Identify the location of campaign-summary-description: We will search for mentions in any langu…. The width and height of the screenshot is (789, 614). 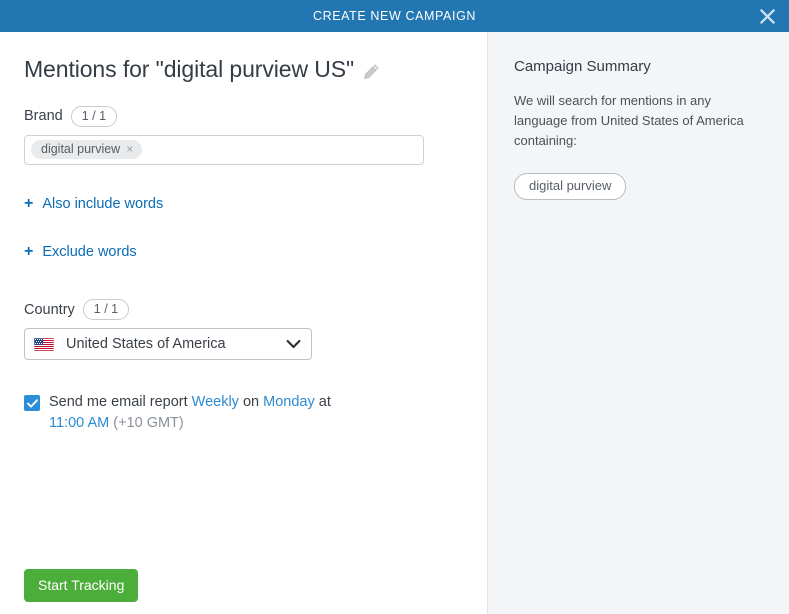
(629, 121).